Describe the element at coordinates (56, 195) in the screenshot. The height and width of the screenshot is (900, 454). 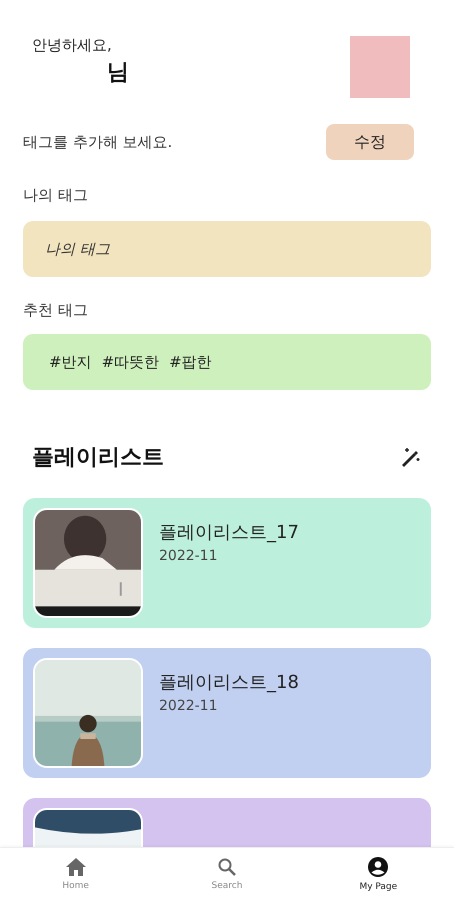
I see `section-label: 나의 태그` at that location.